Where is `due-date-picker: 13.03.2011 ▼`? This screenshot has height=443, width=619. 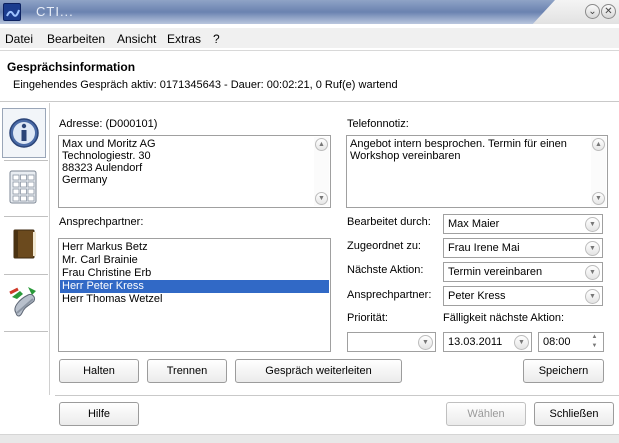
due-date-picker: 13.03.2011 ▼ is located at coordinates (487, 342).